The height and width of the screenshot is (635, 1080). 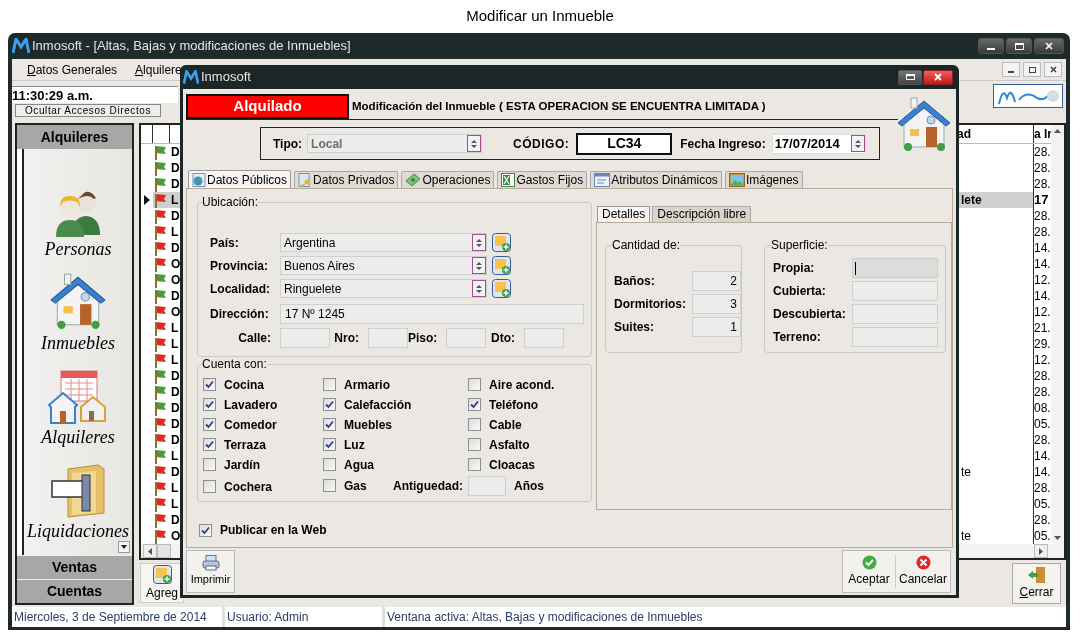 I want to click on field-label: Tipo:, so click(x=288, y=144).